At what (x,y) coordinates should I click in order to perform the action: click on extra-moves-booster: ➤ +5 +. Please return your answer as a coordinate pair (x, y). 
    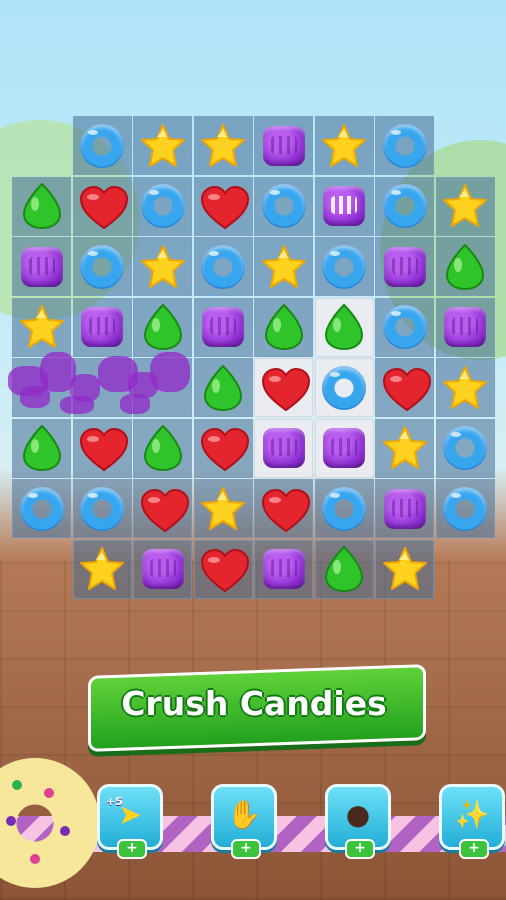
    Looking at the image, I should click on (130, 821).